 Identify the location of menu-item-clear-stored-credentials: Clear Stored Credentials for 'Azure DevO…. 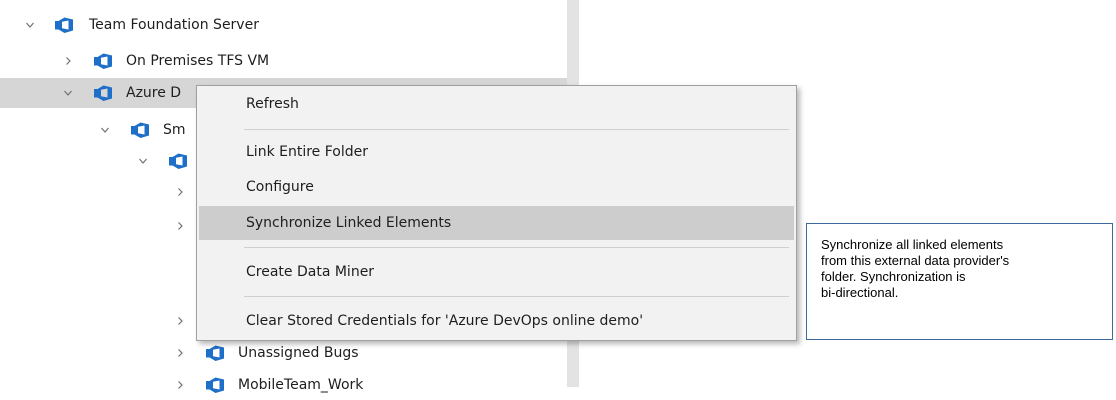
(496, 321).